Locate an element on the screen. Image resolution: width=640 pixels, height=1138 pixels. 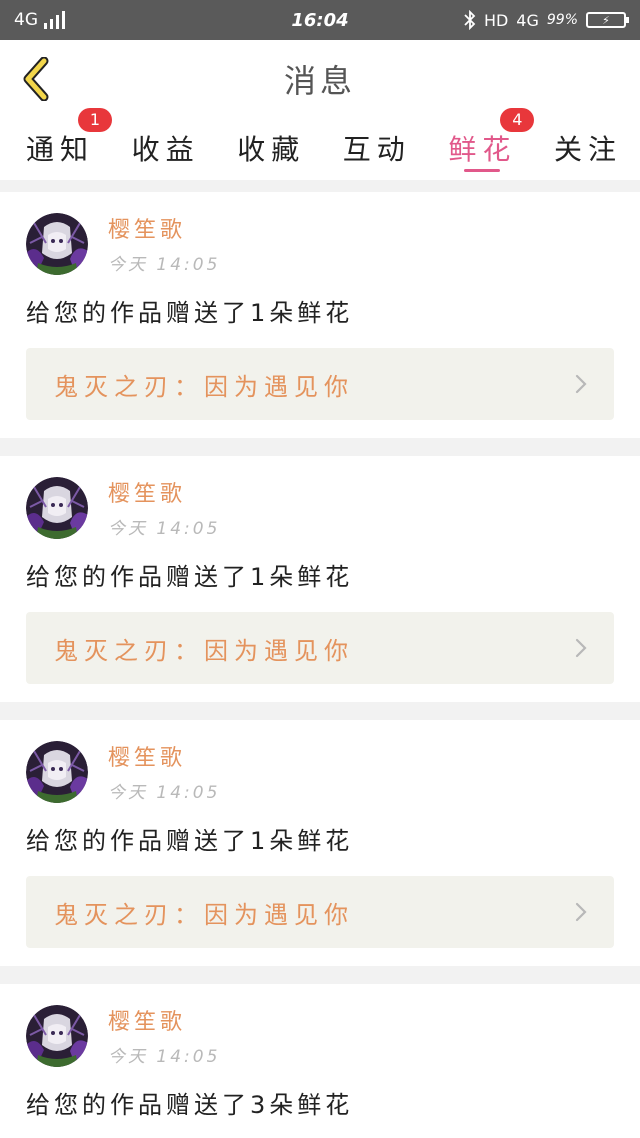
back-button is located at coordinates (36, 79).